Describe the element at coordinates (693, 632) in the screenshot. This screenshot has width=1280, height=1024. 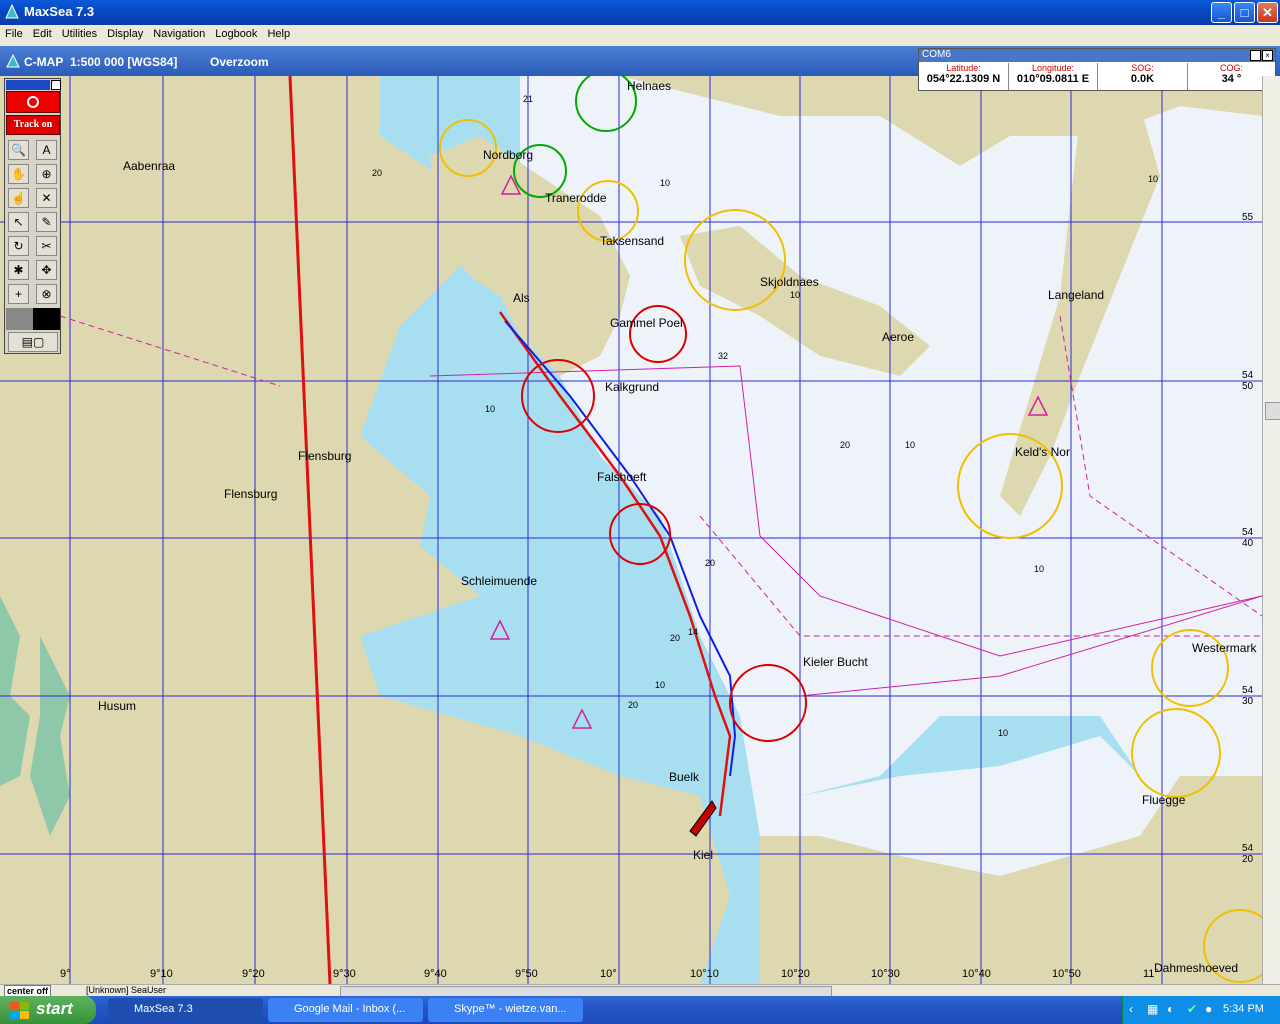
I see `svg-text: 14` at that location.